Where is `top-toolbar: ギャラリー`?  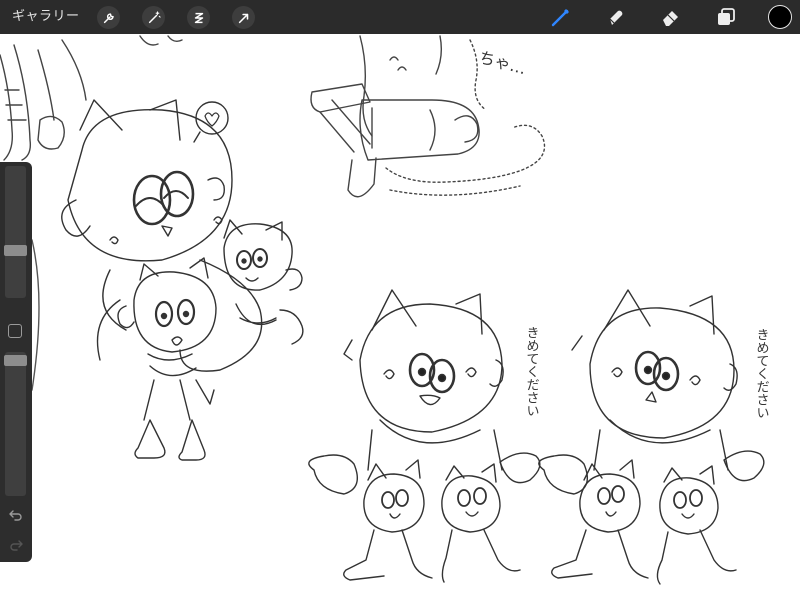
top-toolbar: ギャラリー is located at coordinates (400, 17).